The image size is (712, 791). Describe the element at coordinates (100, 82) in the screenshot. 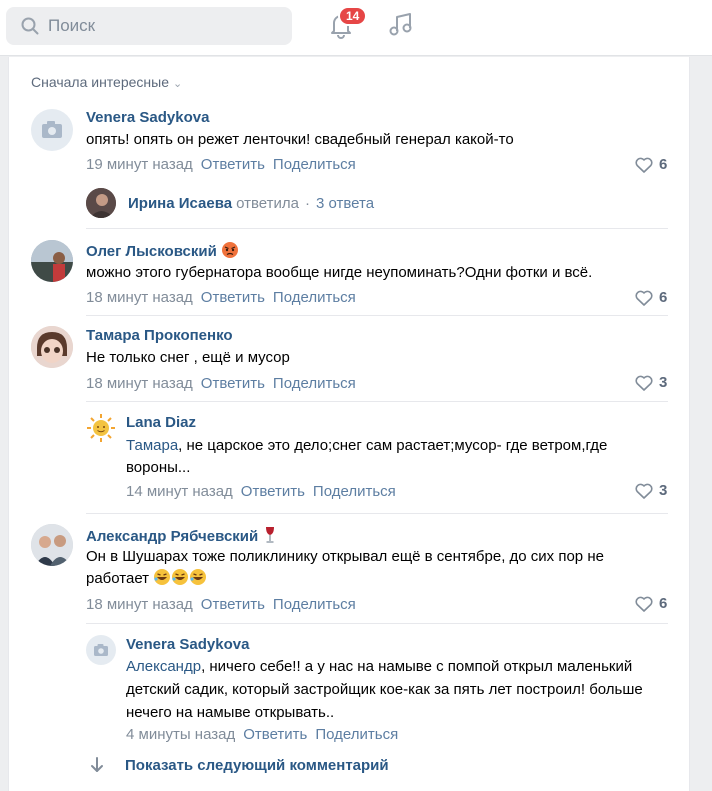

I see `sort-label: Сначала интересные` at that location.